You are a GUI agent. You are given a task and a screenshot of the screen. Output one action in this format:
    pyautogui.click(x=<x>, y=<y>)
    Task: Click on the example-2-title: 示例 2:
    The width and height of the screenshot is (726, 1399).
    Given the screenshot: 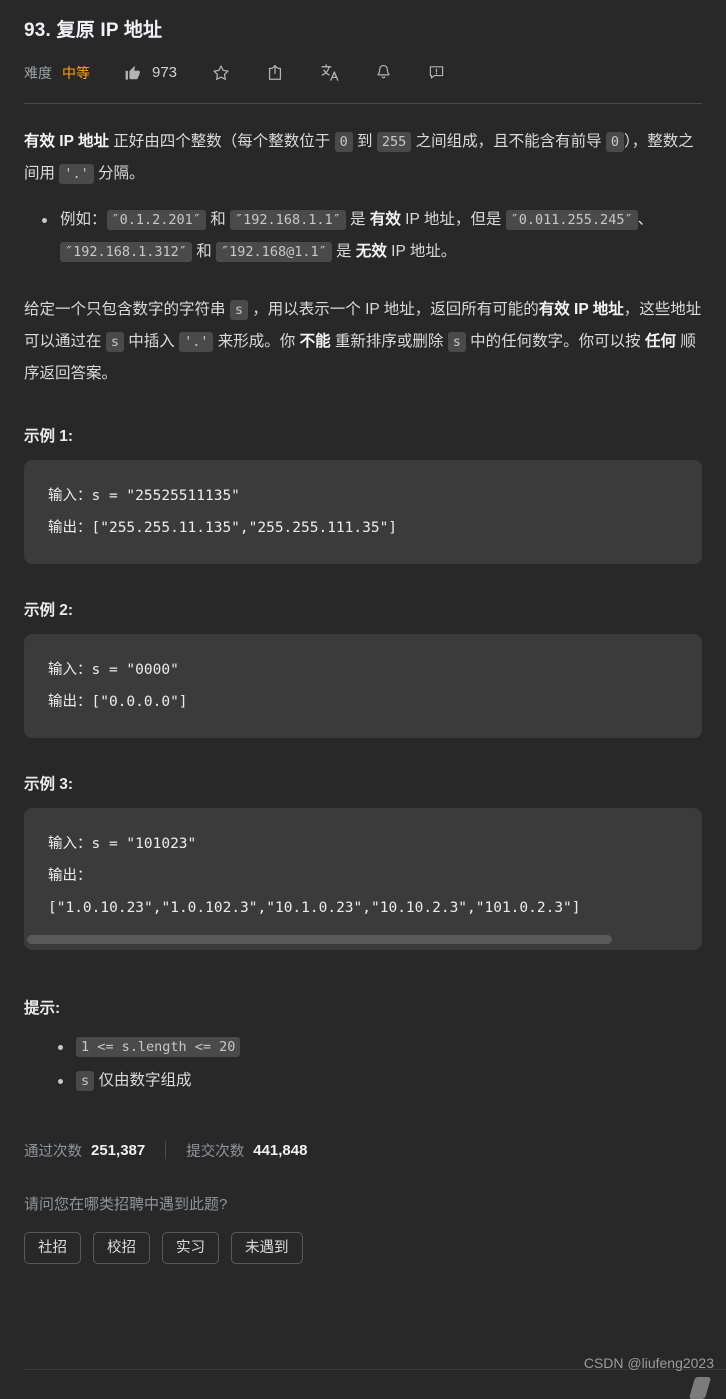 What is the action you would take?
    pyautogui.click(x=49, y=610)
    